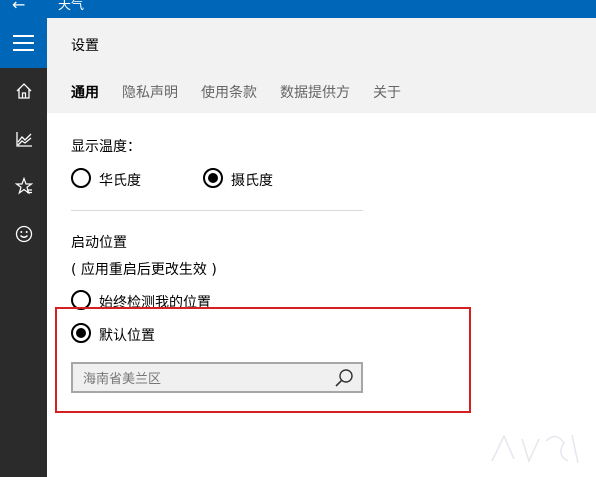 This screenshot has width=596, height=477. I want to click on favorites-icon, so click(23, 186).